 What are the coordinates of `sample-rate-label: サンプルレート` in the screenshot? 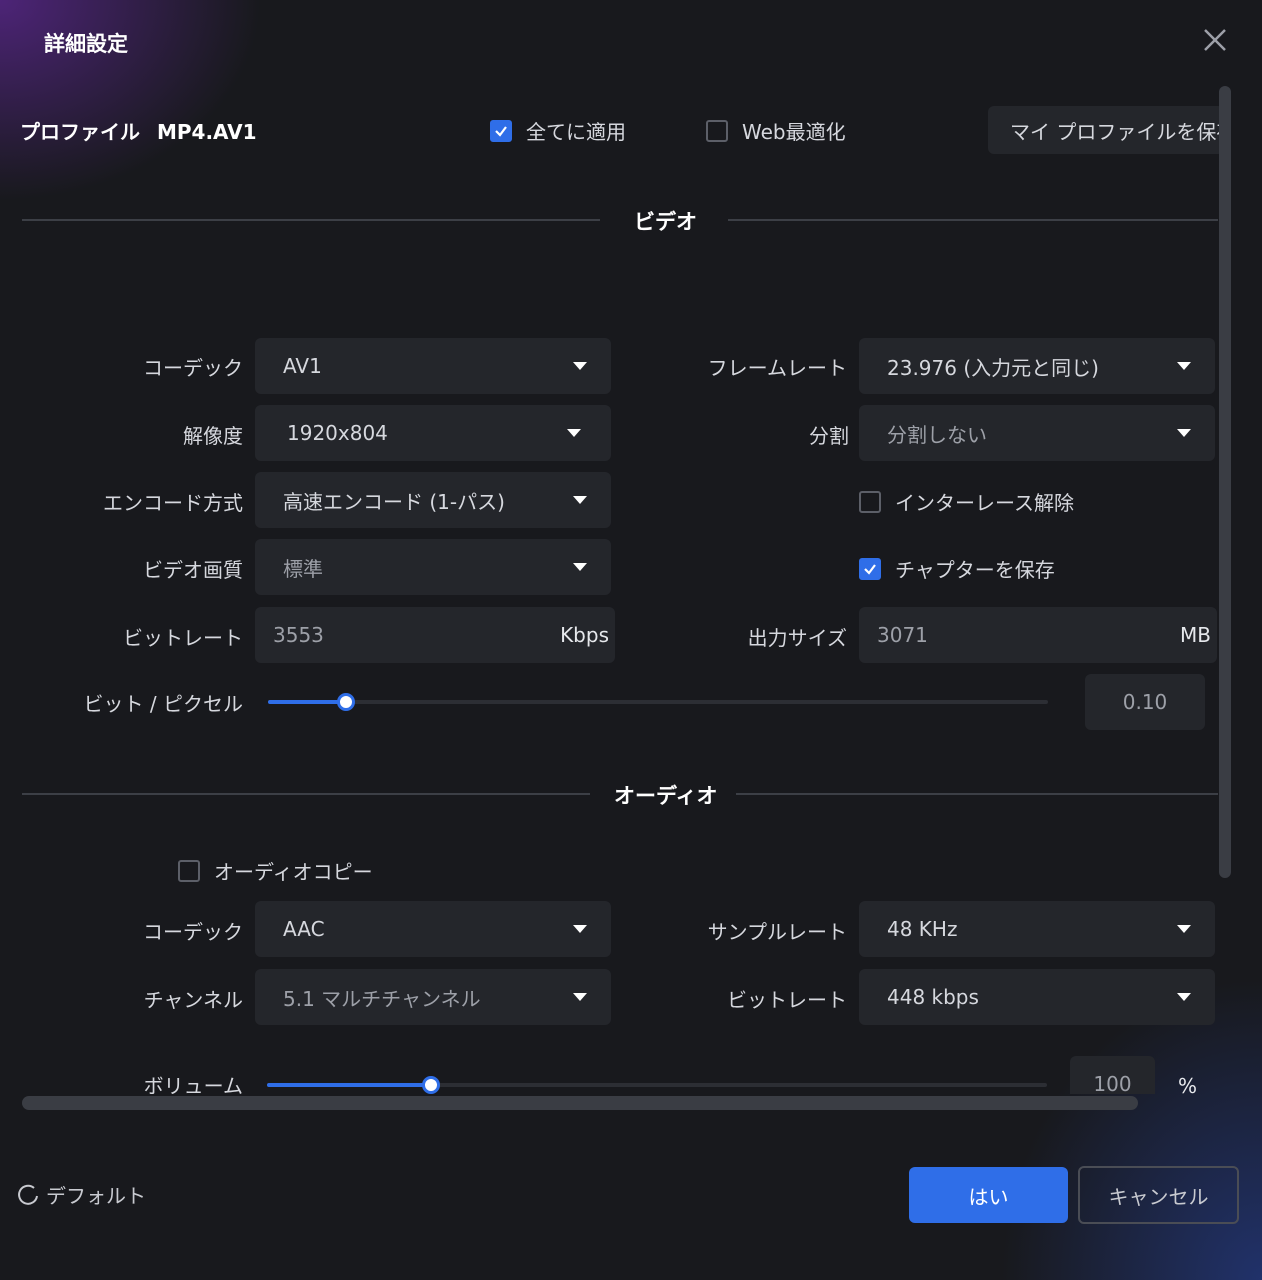 It's located at (777, 932).